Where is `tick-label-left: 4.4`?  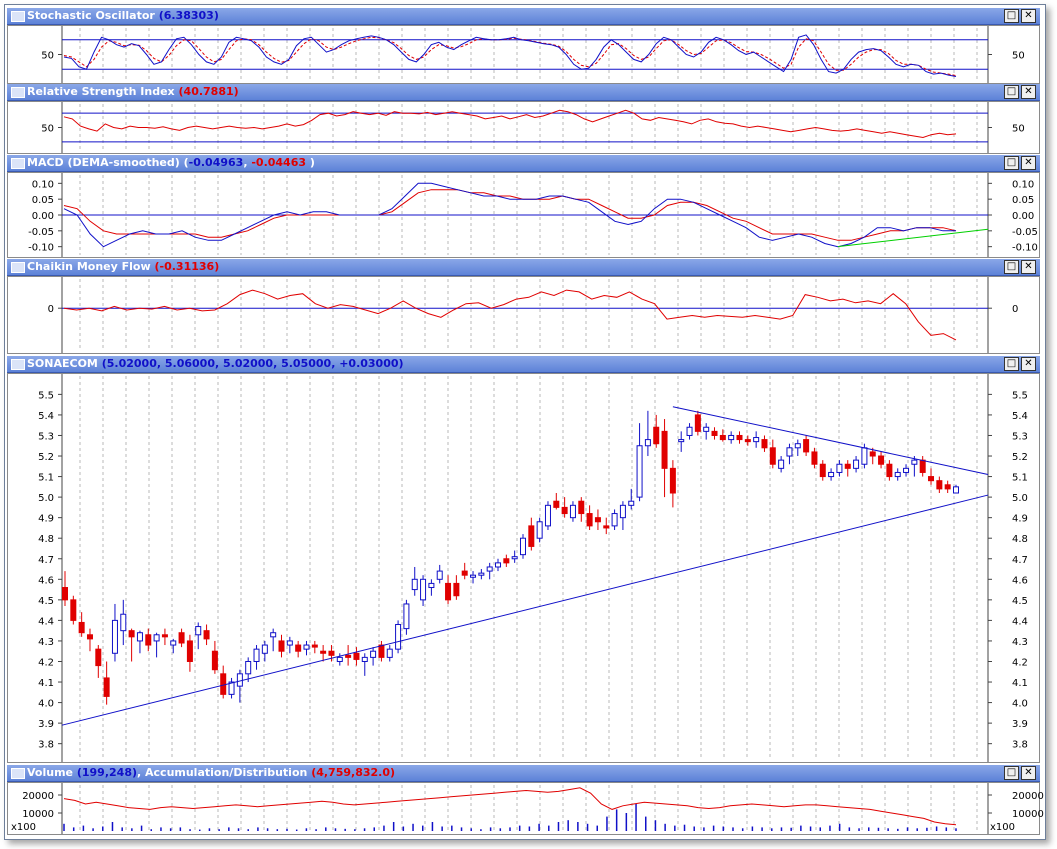
tick-label-left: 4.4 is located at coordinates (46, 621).